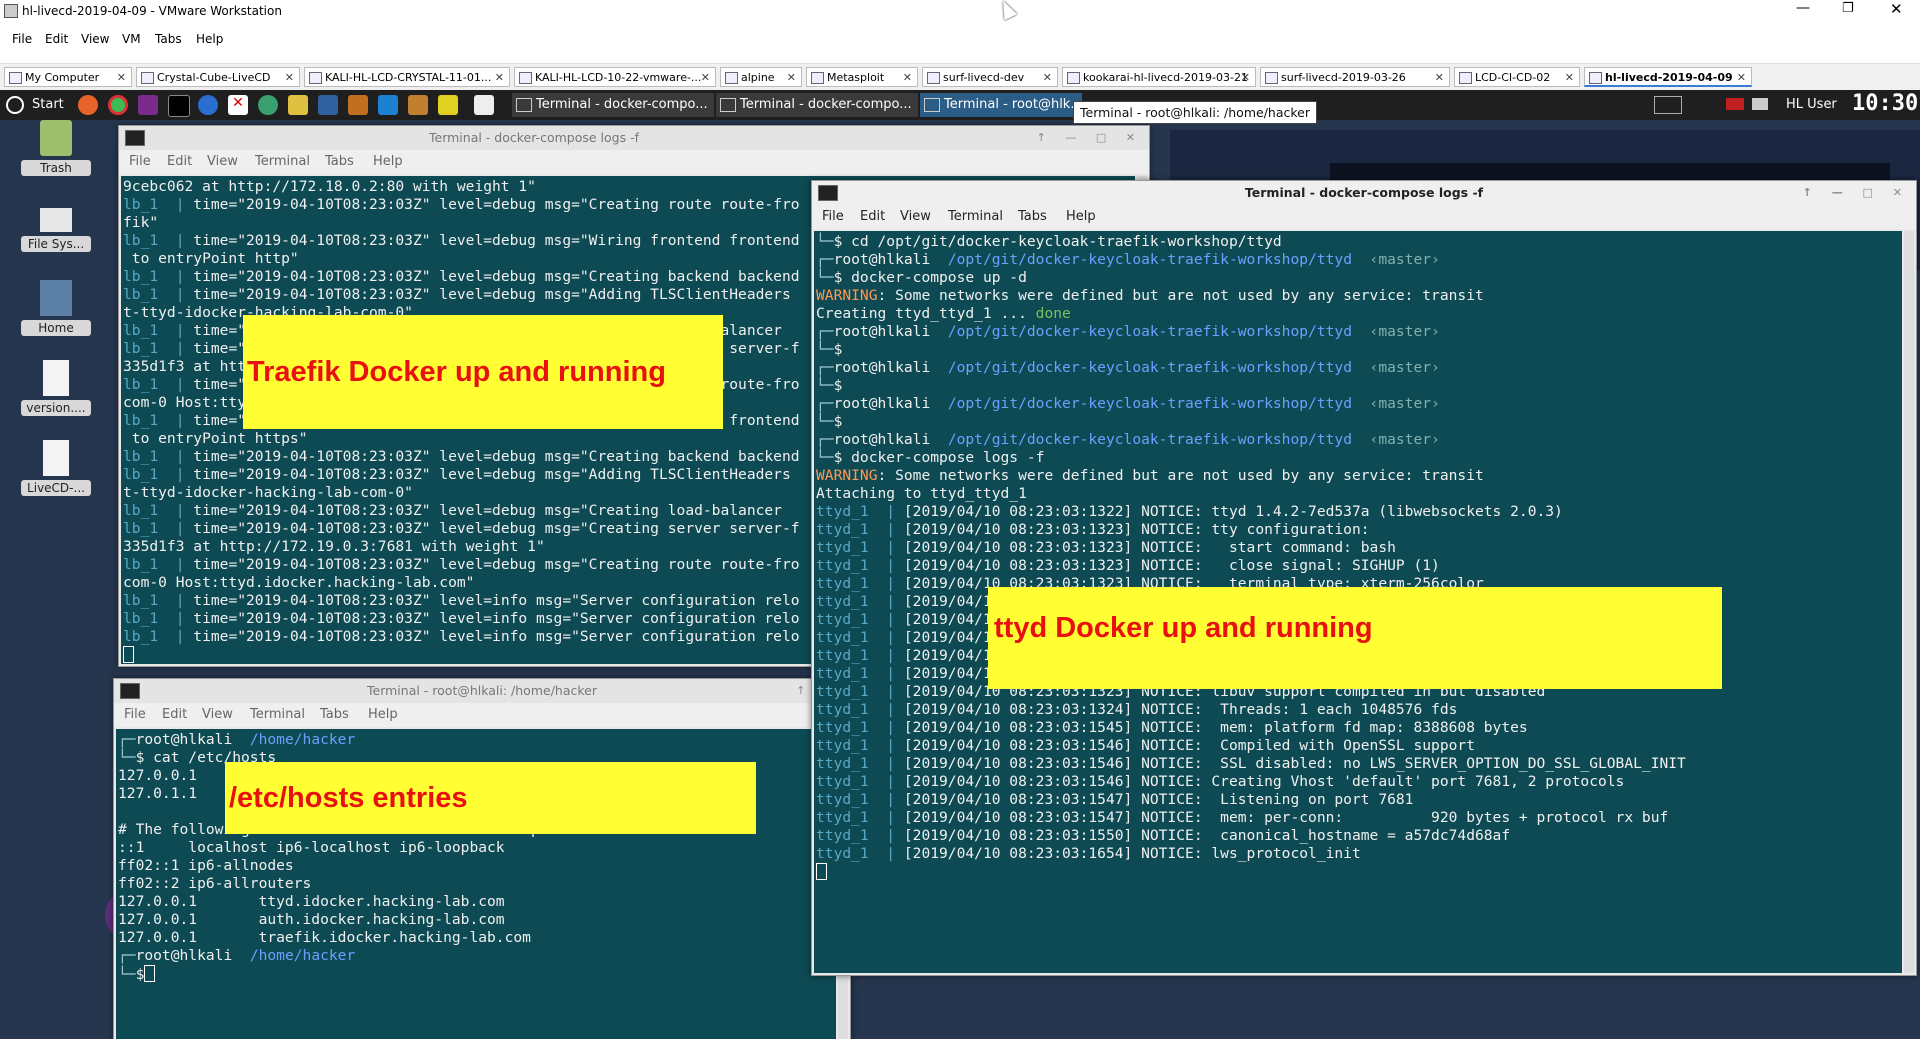 Image resolution: width=1920 pixels, height=1039 pixels. Describe the element at coordinates (1359, 386) in the screenshot. I see `terminal-line: └─$` at that location.